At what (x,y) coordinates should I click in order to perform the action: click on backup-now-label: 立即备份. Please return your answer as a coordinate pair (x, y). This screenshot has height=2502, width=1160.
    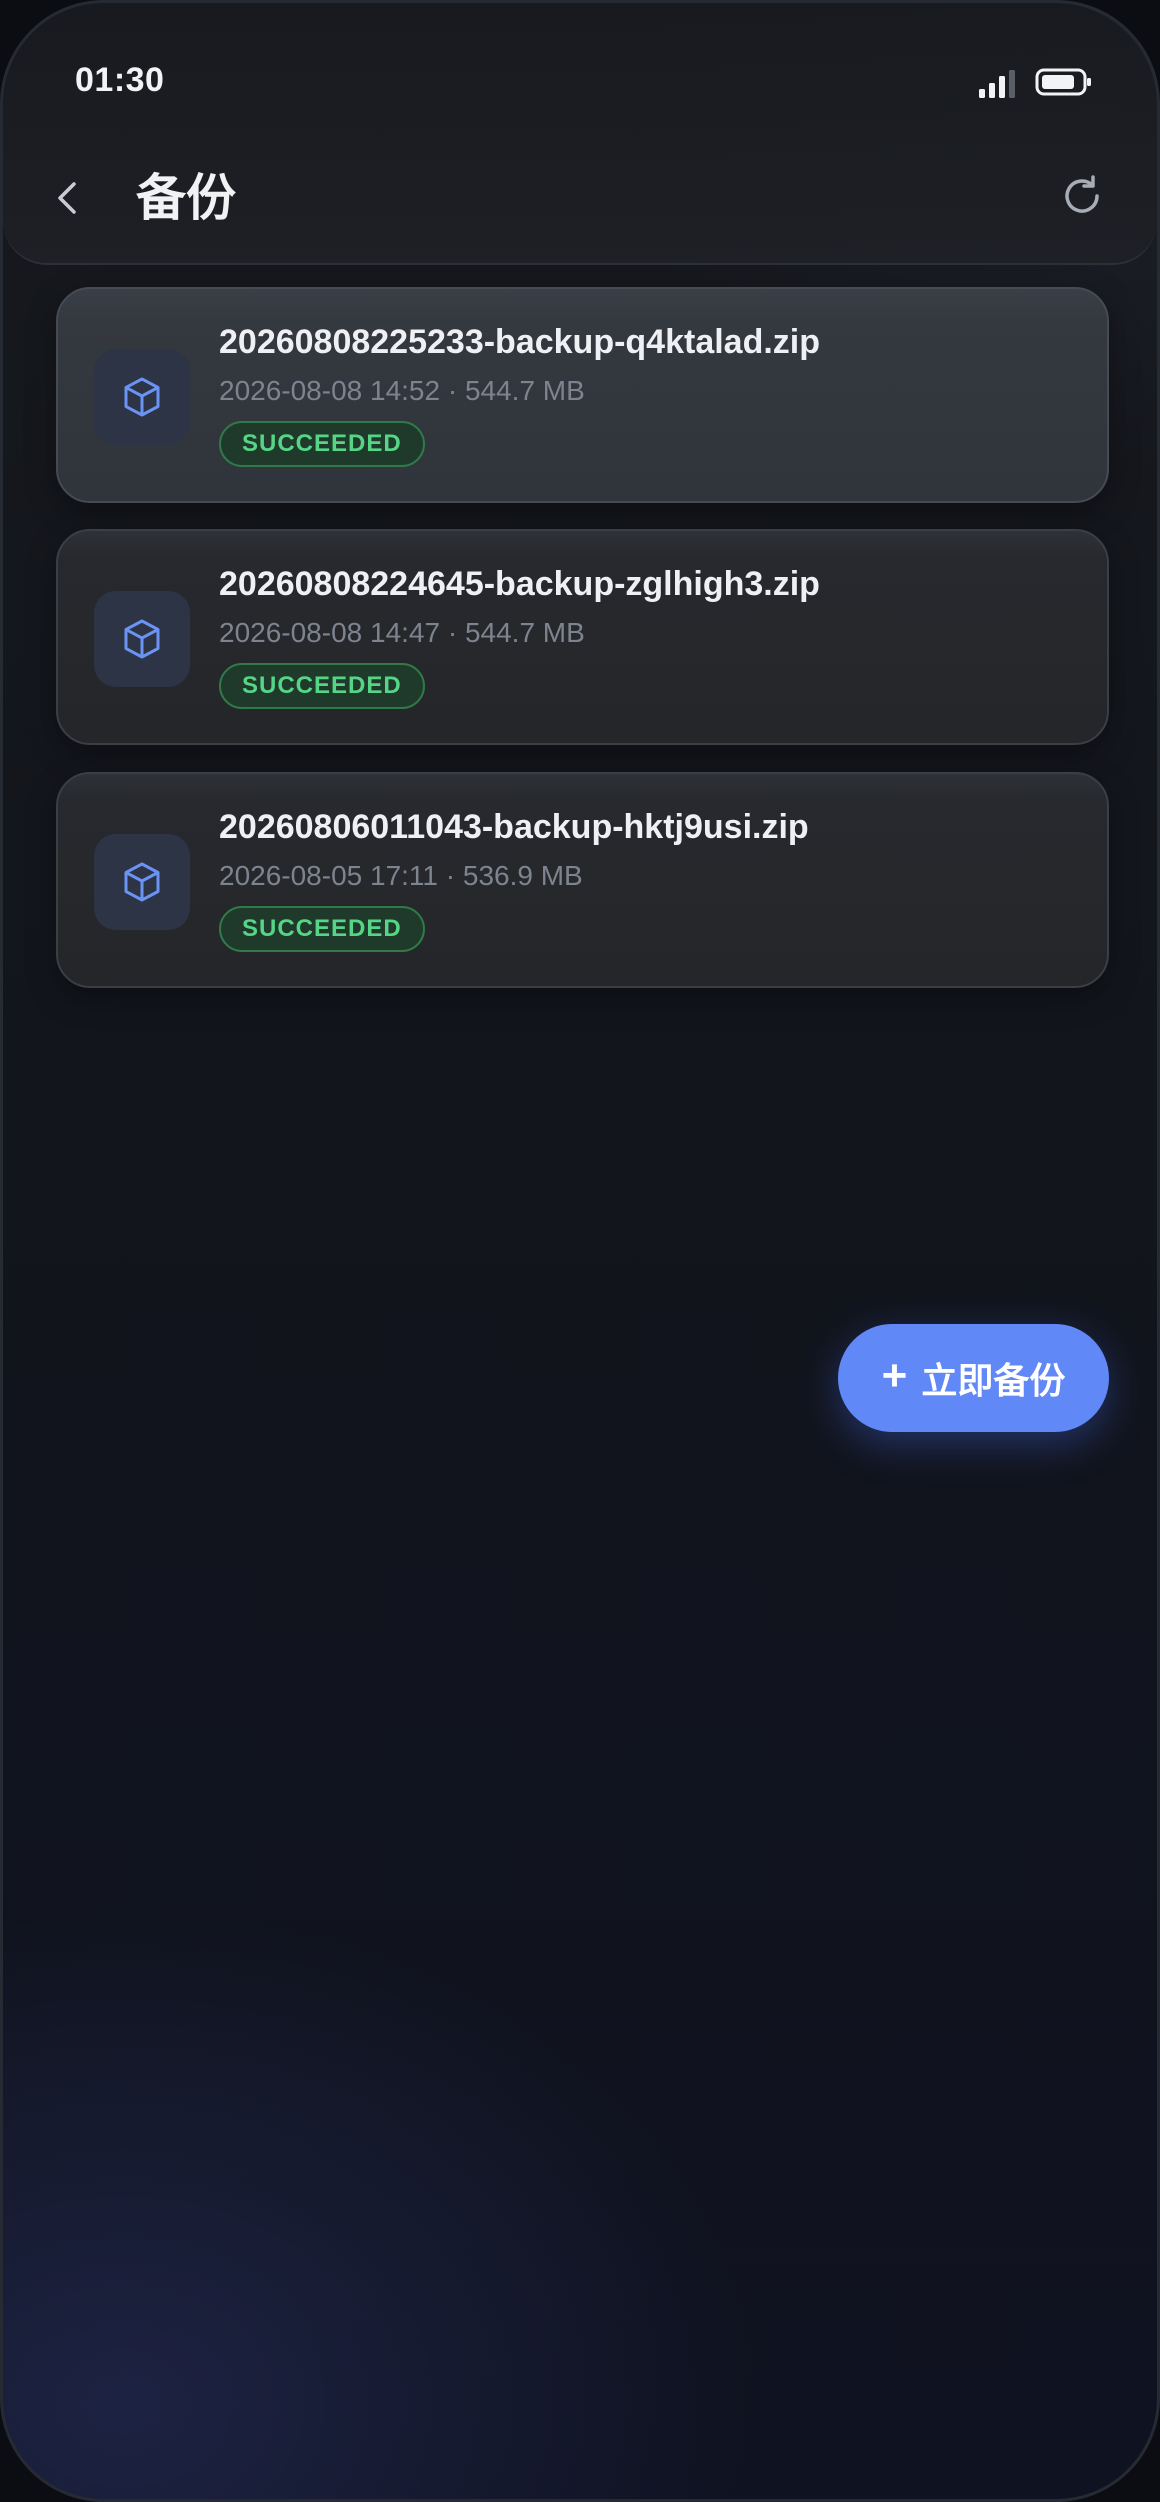
    Looking at the image, I should click on (993, 1380).